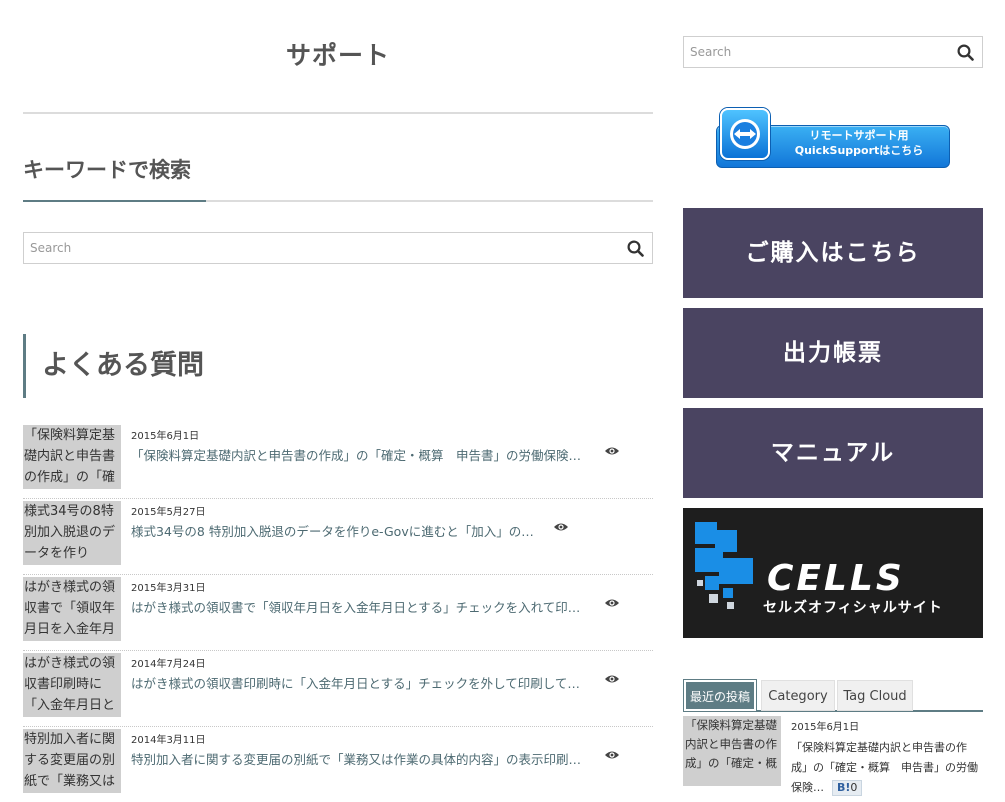 The height and width of the screenshot is (802, 1005). Describe the element at coordinates (321, 248) in the screenshot. I see `main-search-input` at that location.